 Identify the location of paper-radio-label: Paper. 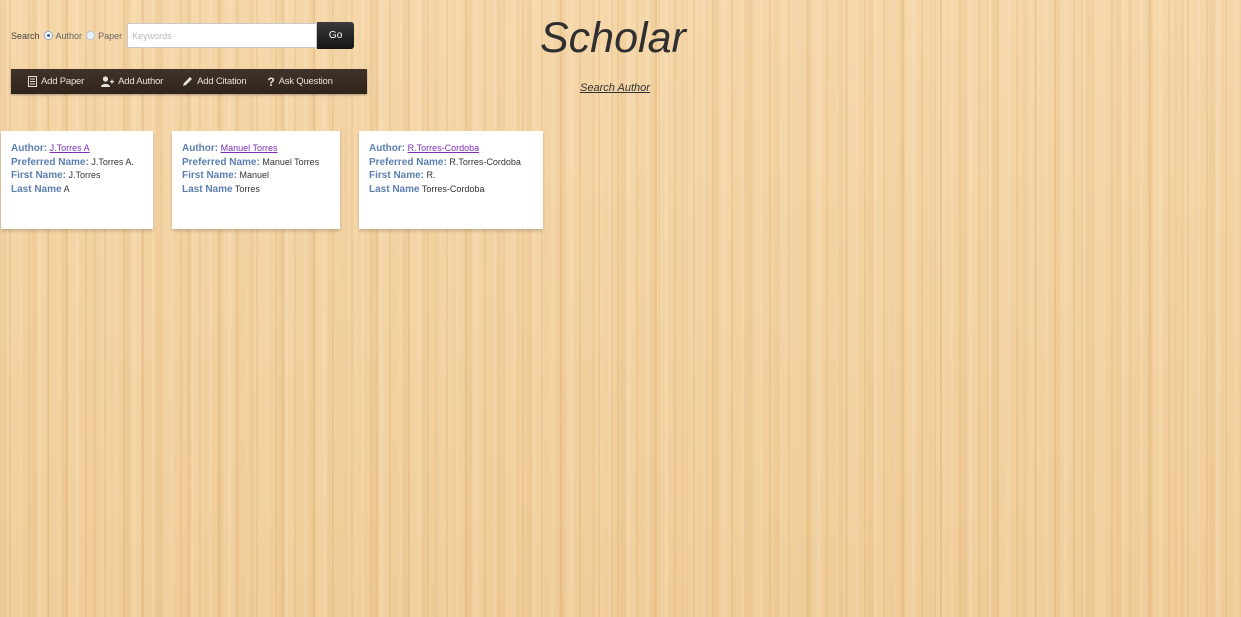
(110, 36).